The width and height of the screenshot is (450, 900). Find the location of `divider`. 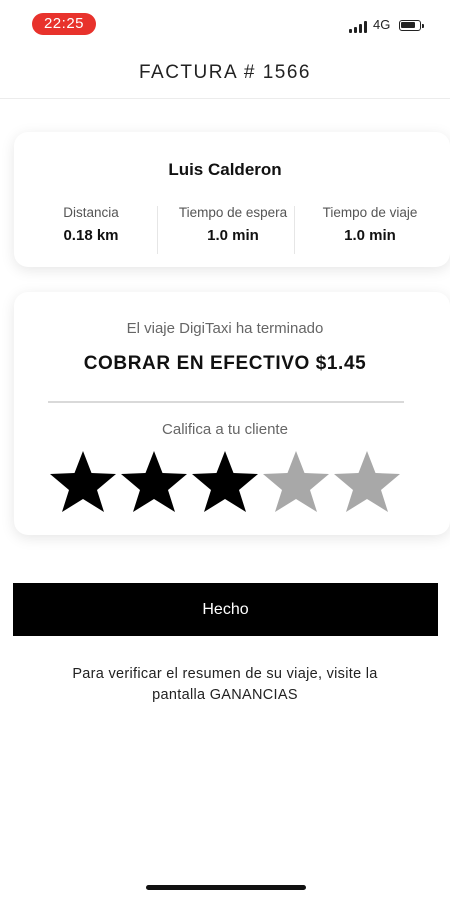

divider is located at coordinates (226, 402).